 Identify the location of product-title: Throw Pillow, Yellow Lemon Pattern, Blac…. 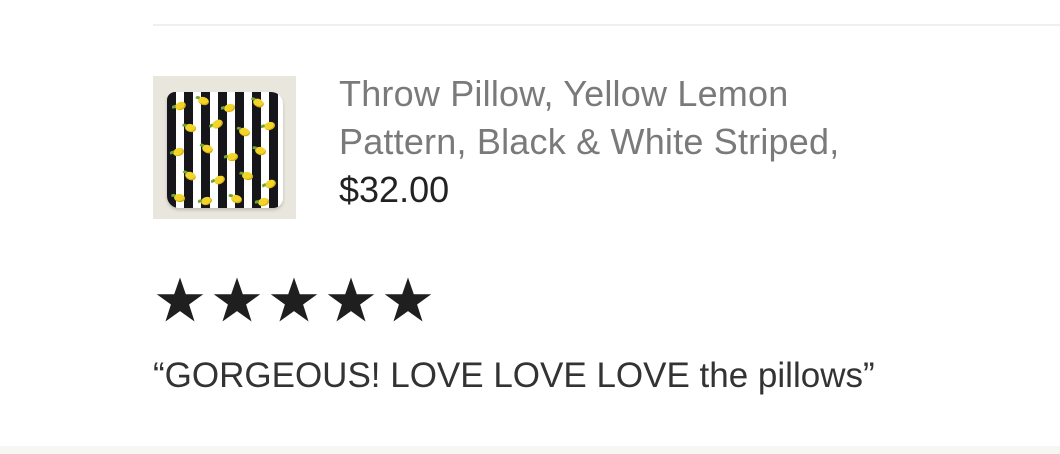
(649, 118).